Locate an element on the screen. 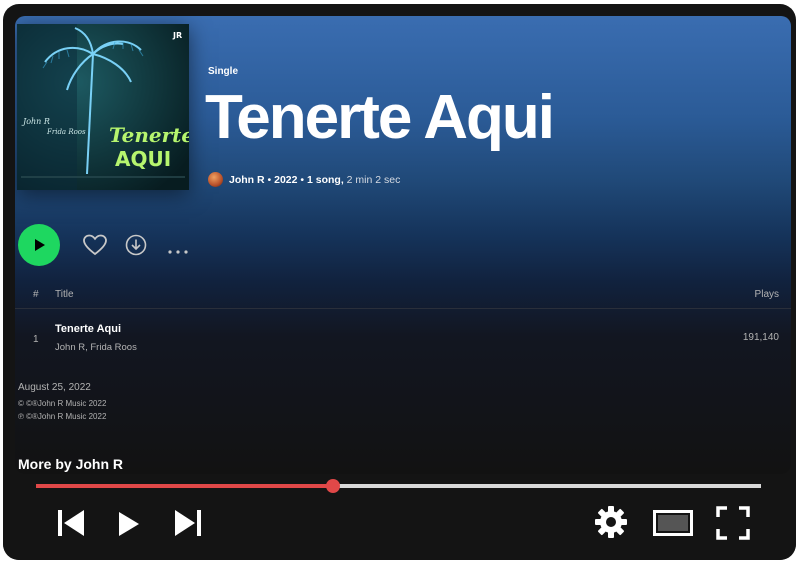 This screenshot has height=564, width=800. previous-button is located at coordinates (71, 525).